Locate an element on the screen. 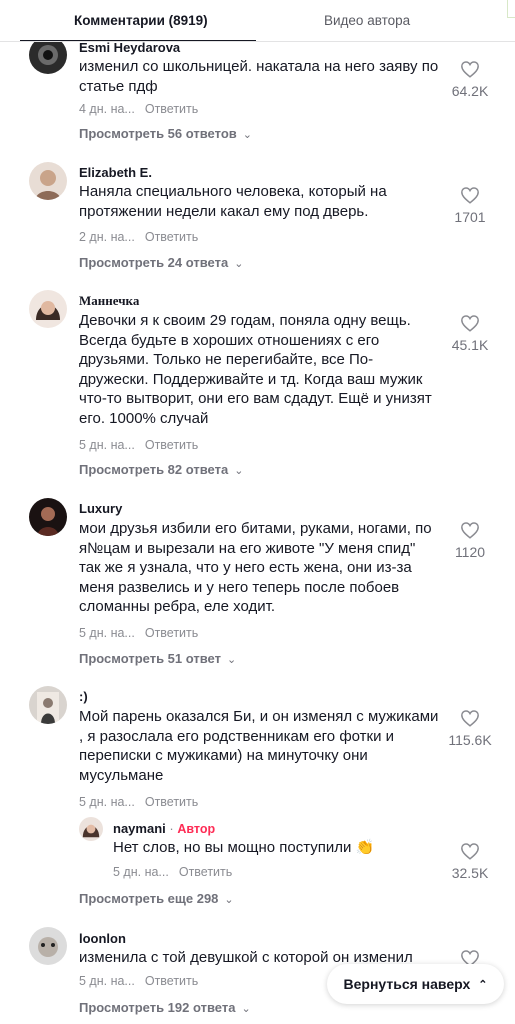 The image size is (515, 1024). reply-username: naymani is located at coordinates (139, 828).